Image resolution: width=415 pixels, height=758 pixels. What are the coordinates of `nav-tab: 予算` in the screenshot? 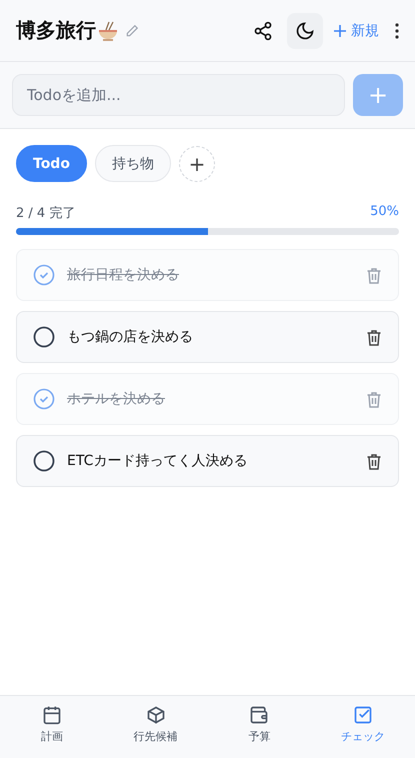 It's located at (260, 727).